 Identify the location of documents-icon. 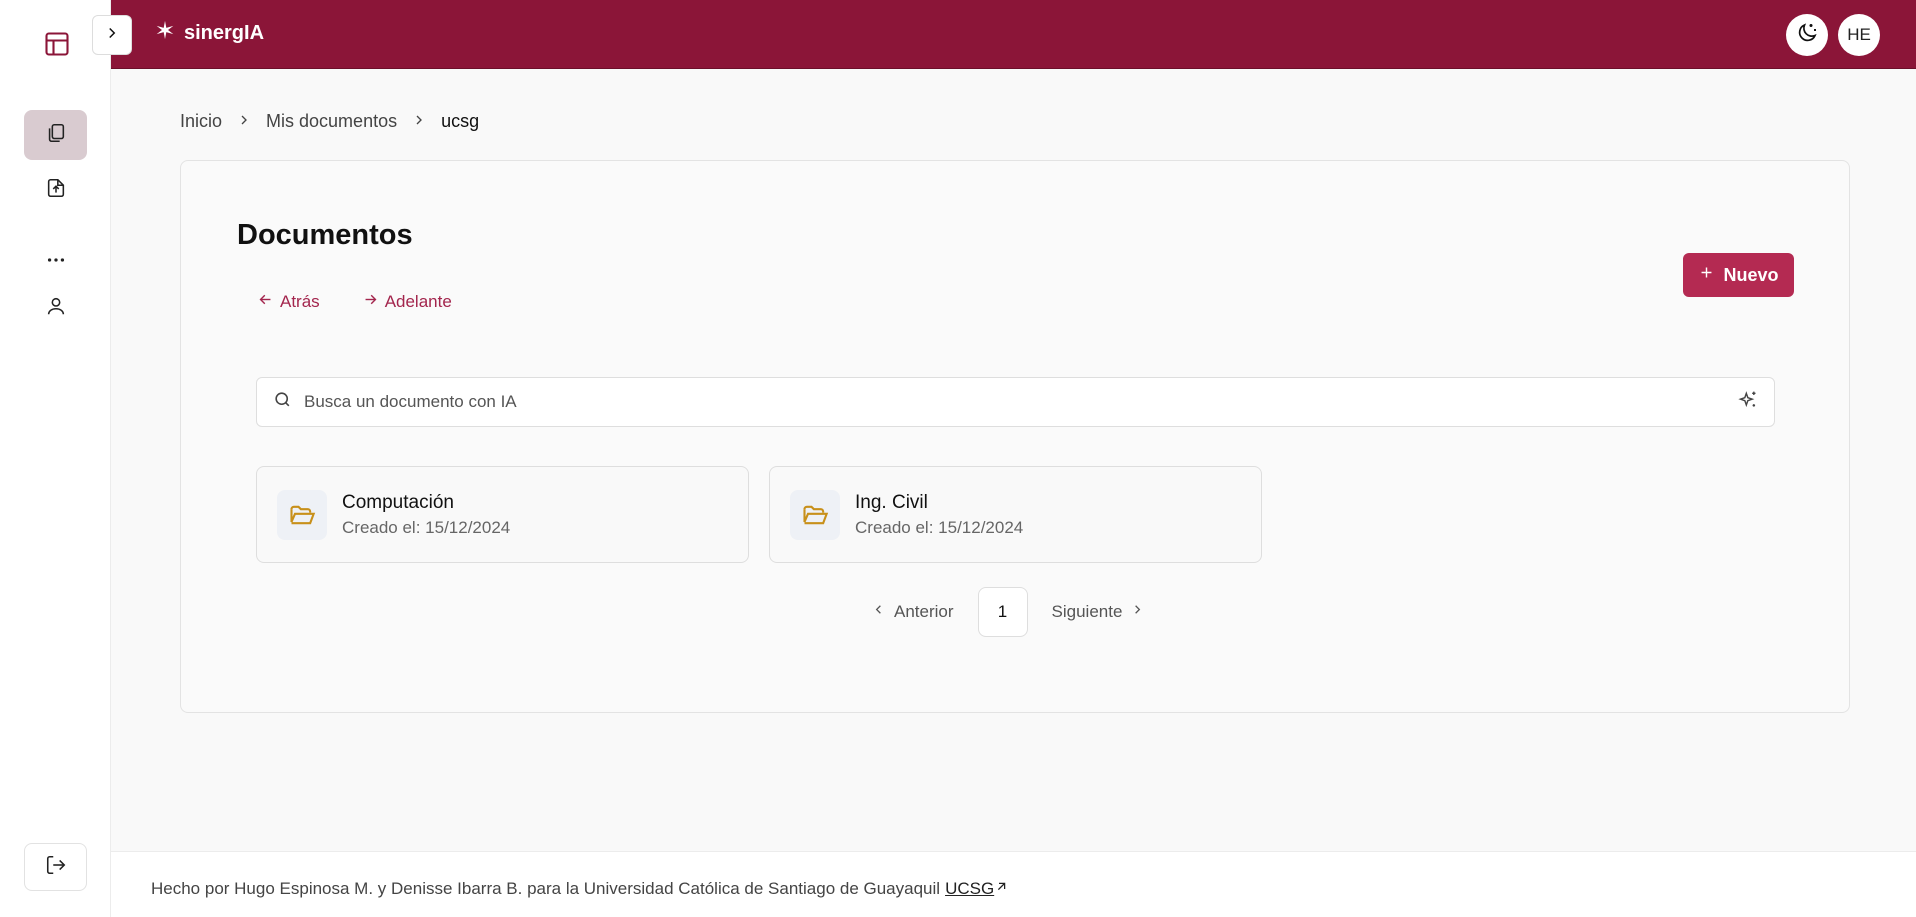
(56, 135).